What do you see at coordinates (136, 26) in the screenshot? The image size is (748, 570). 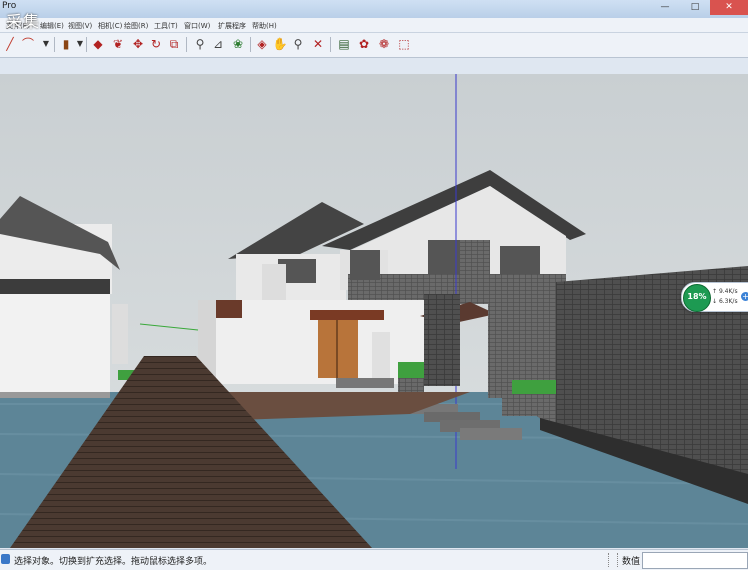 I see `menu-draw: 绘图(R)` at bounding box center [136, 26].